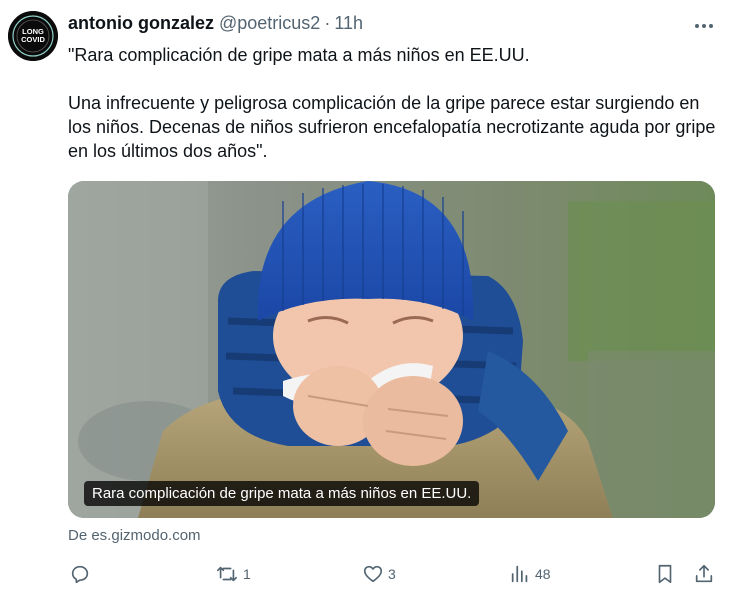 This screenshot has width=732, height=596. I want to click on share-button, so click(704, 574).